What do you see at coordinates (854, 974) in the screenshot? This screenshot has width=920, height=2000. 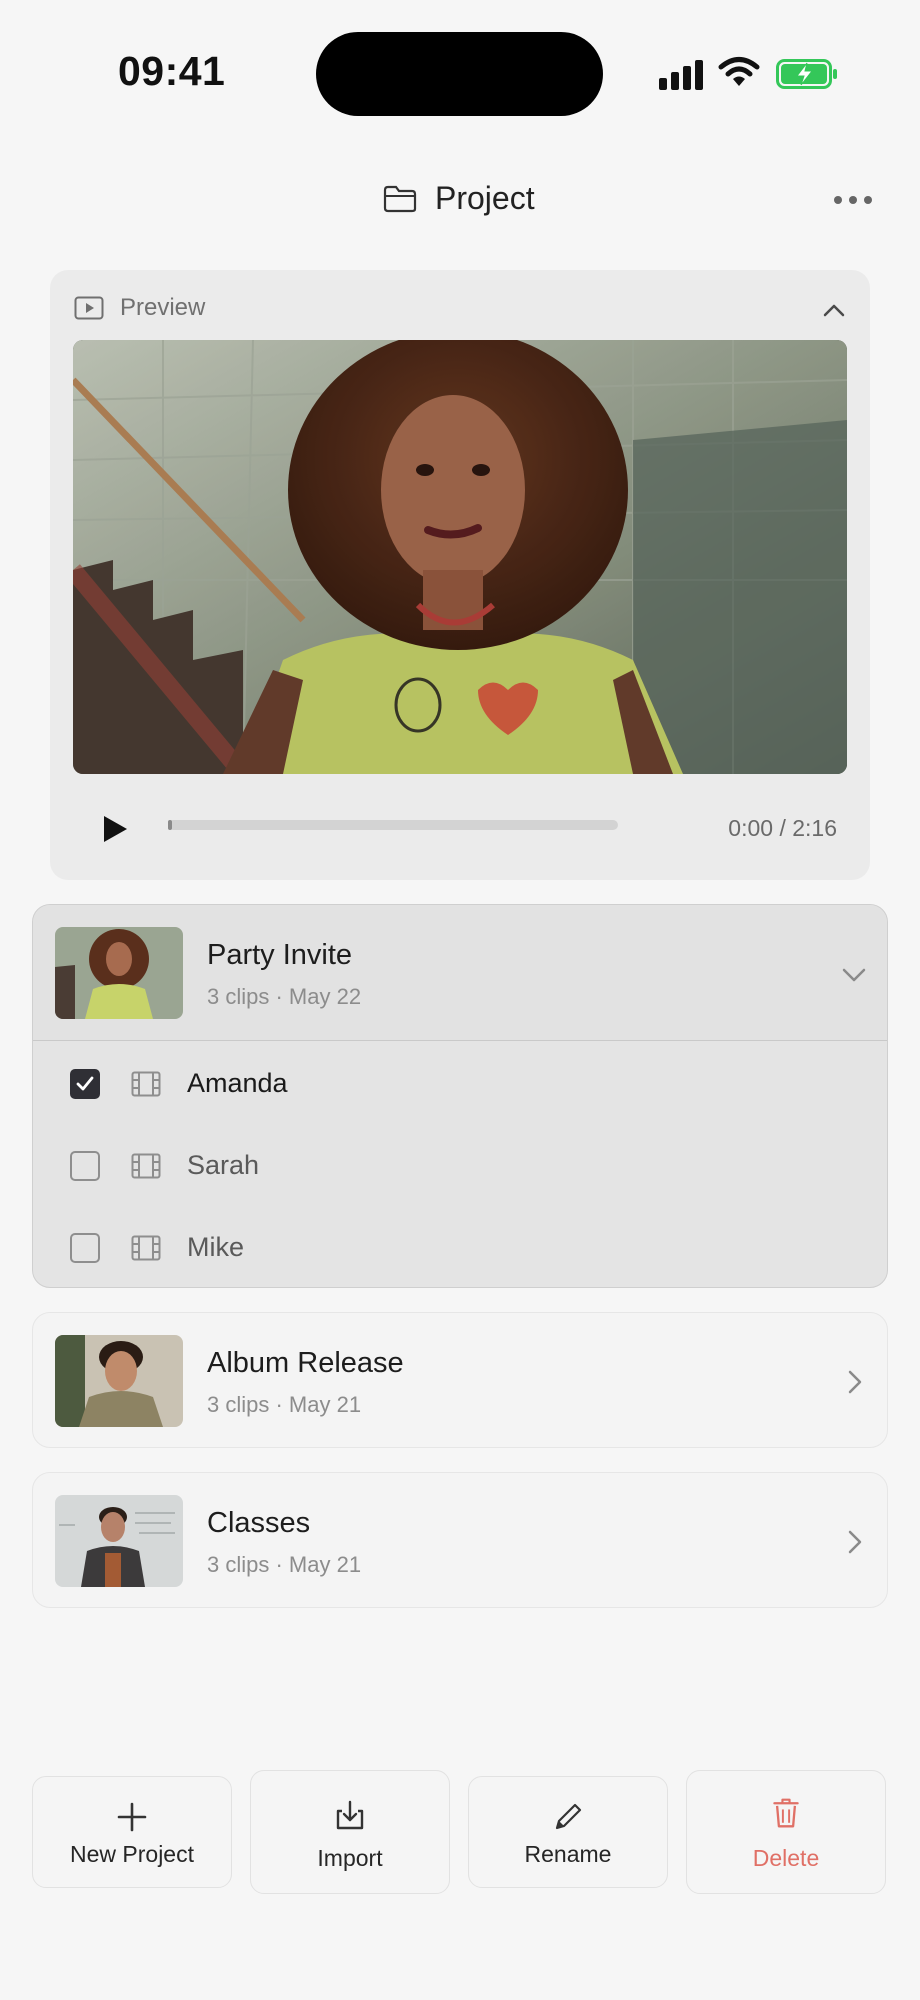 I see `chevron-down-icon` at bounding box center [854, 974].